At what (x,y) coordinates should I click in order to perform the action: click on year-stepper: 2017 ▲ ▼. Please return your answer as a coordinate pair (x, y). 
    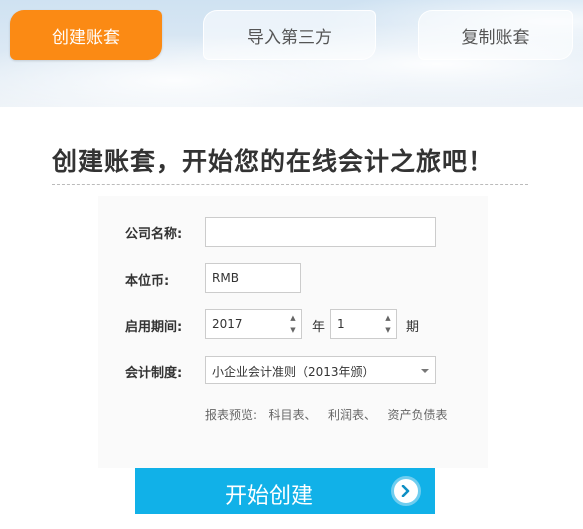
    Looking at the image, I should click on (253, 324).